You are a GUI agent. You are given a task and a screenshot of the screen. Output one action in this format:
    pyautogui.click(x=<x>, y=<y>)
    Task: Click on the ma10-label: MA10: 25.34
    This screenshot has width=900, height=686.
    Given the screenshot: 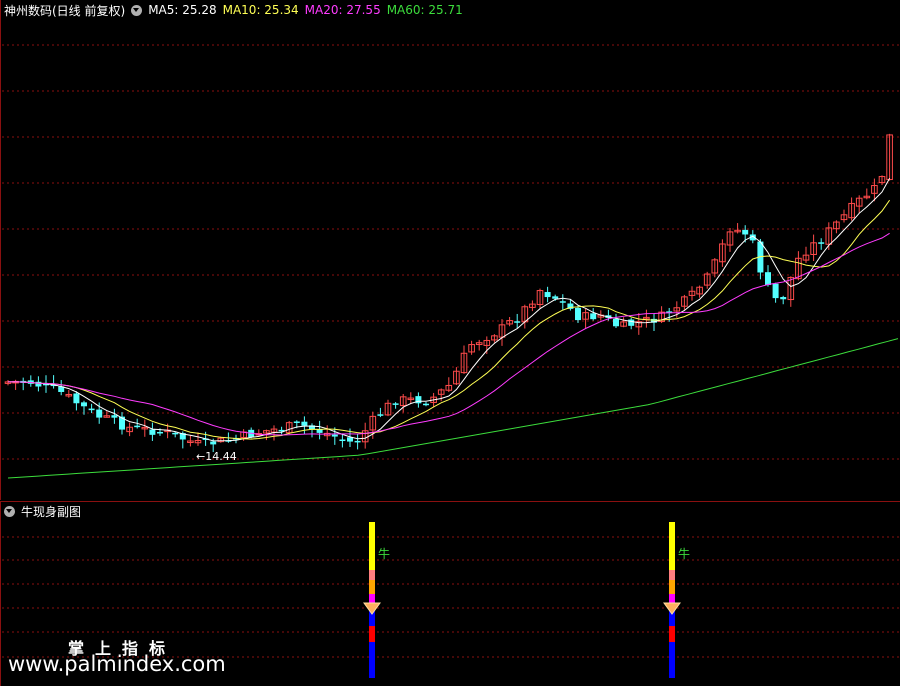 What is the action you would take?
    pyautogui.click(x=260, y=10)
    